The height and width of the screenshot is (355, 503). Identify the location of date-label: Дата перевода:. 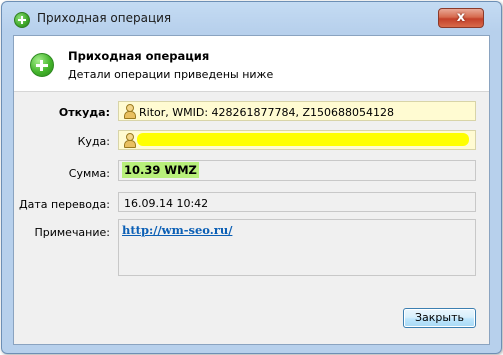
(64, 204).